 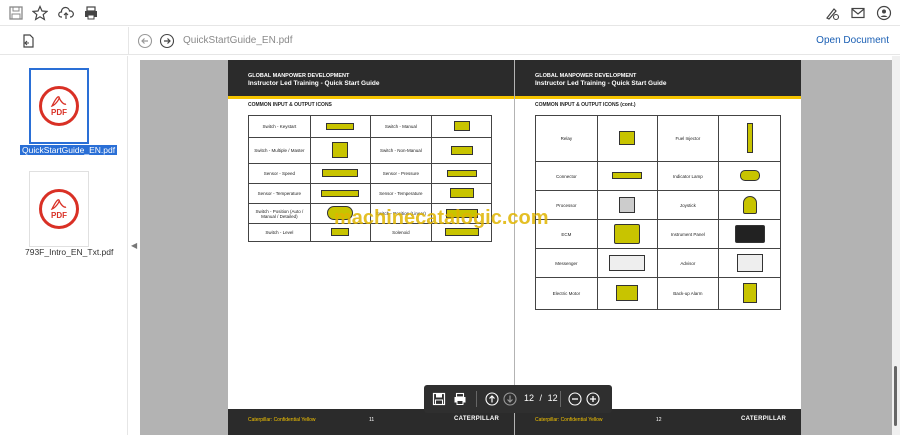 What do you see at coordinates (372, 420) in the screenshot?
I see `page-number: 11` at bounding box center [372, 420].